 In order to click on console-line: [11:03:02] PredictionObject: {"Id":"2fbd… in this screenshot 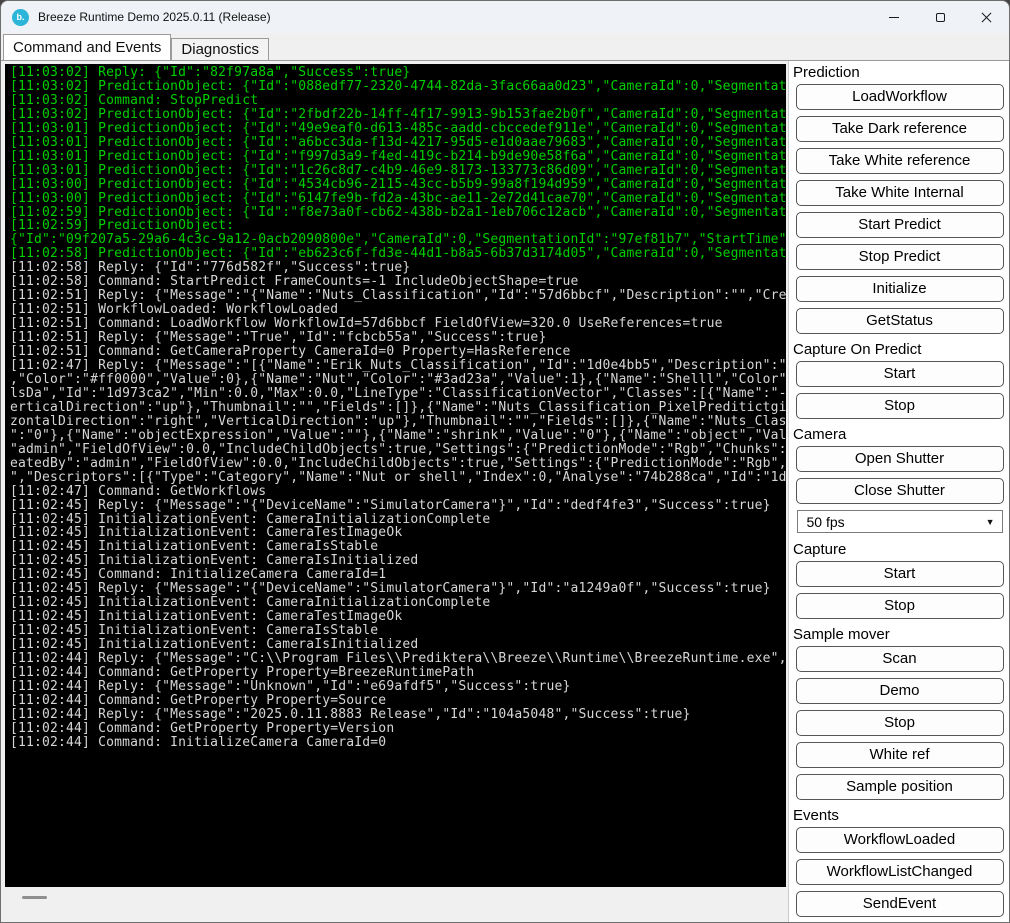, I will do `click(398, 114)`.